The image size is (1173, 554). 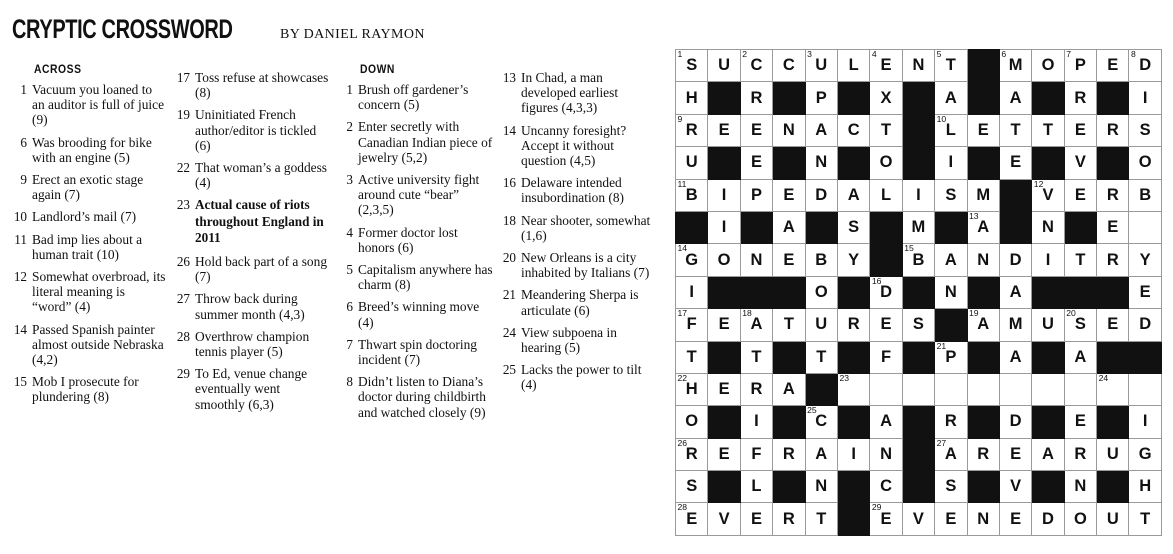 I want to click on grid-cell-r2c3: R, so click(x=756, y=98).